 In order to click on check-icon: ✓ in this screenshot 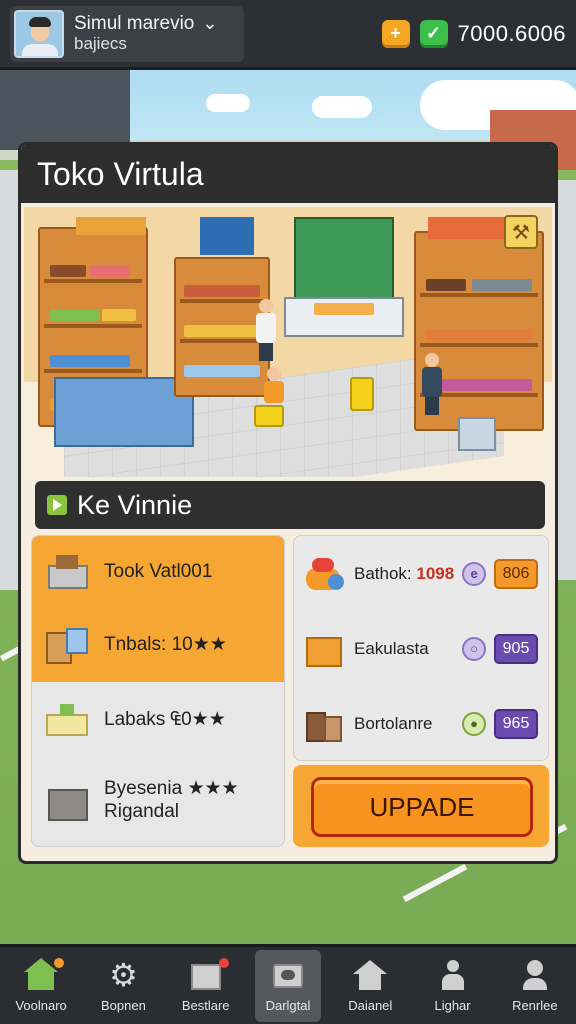, I will do `click(433, 33)`.